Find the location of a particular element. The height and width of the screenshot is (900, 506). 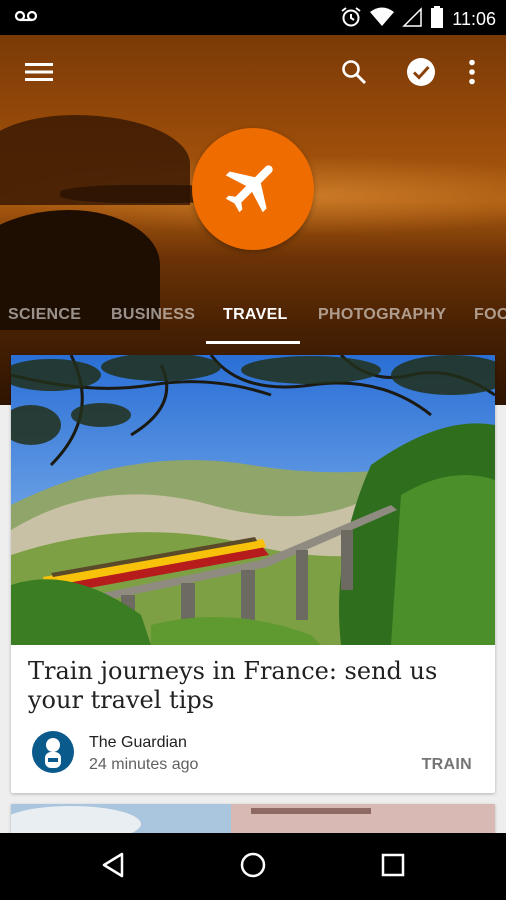

home-icon is located at coordinates (253, 867).